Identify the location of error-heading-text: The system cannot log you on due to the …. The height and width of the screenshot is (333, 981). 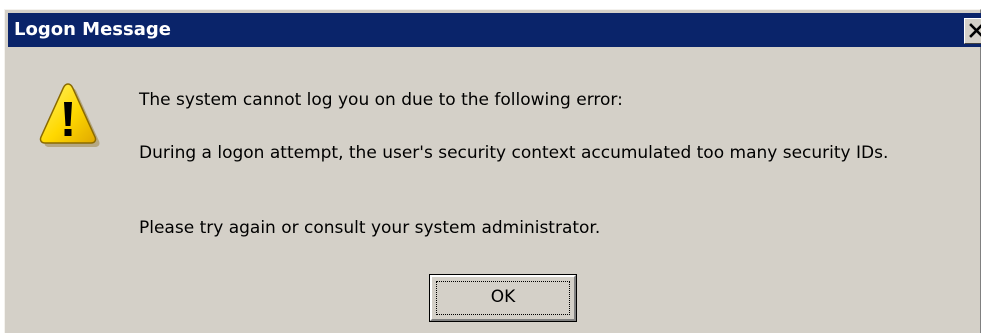
(381, 100).